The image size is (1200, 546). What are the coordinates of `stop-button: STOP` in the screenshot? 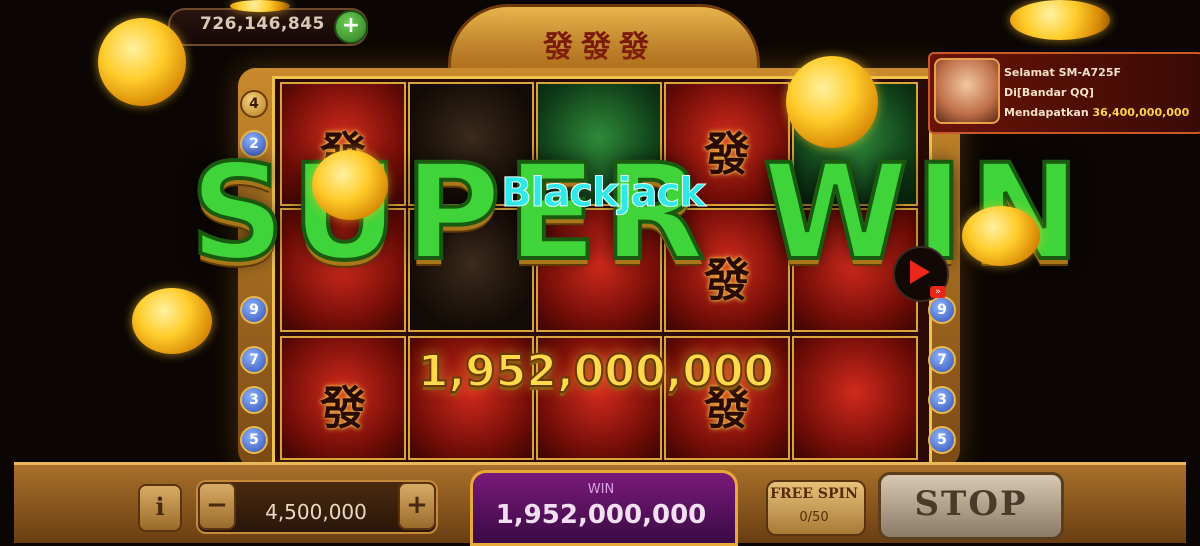 It's located at (971, 506).